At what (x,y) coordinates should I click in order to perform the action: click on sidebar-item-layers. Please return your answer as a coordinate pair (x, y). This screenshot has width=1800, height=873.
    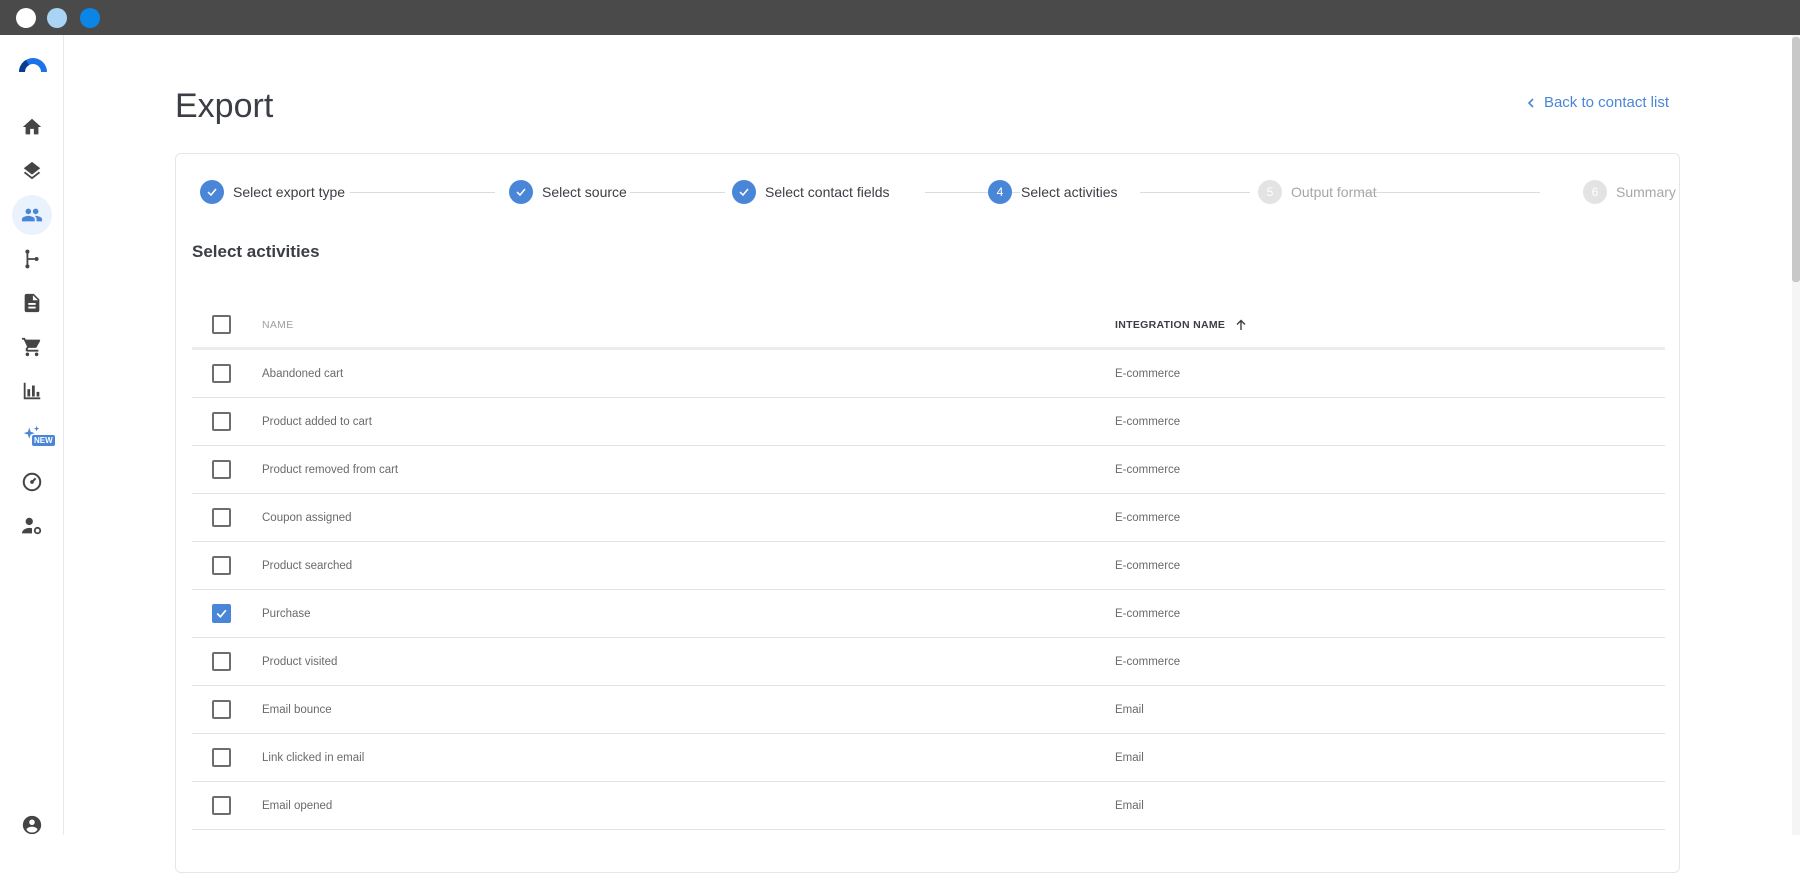
    Looking at the image, I should click on (32, 171).